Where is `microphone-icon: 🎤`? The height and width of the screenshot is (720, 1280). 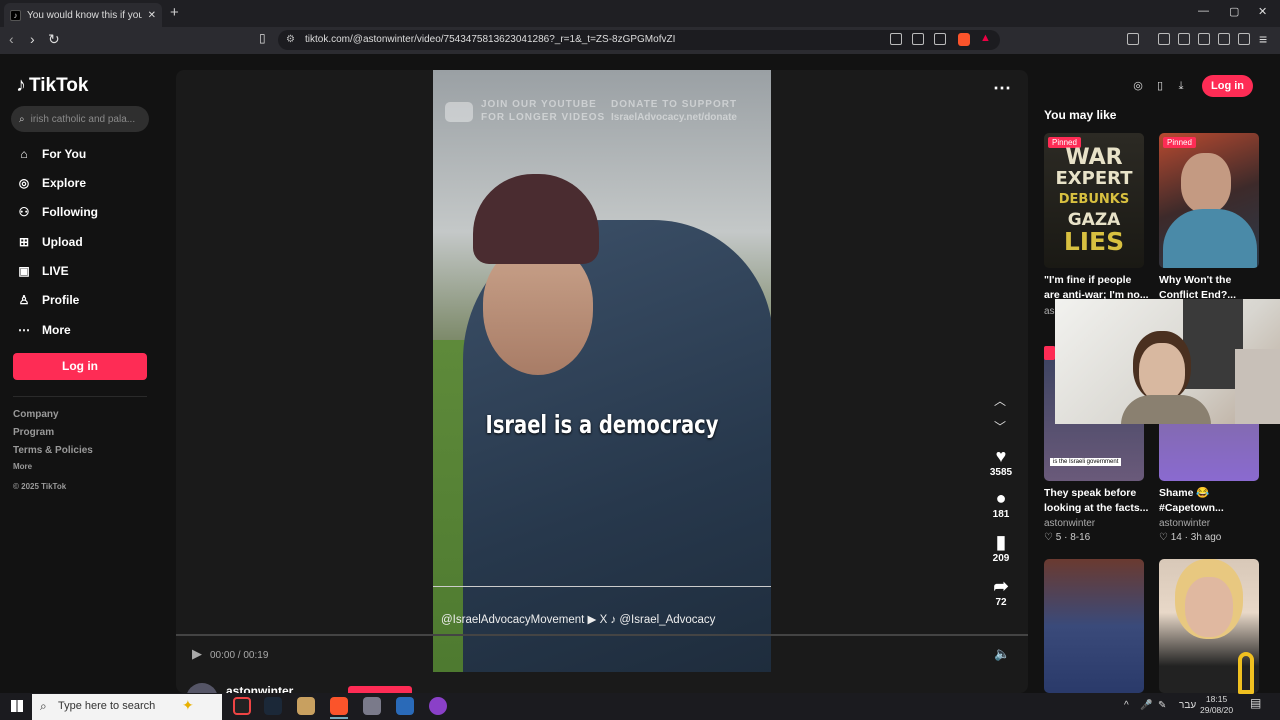
microphone-icon: 🎤 is located at coordinates (1146, 705).